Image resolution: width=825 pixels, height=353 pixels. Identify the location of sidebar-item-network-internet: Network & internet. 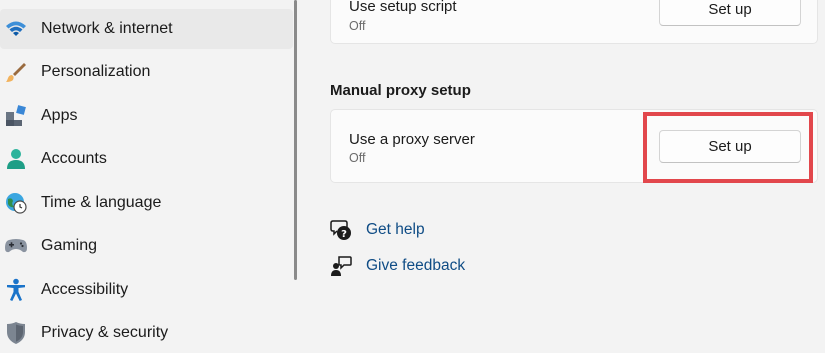
(146, 29).